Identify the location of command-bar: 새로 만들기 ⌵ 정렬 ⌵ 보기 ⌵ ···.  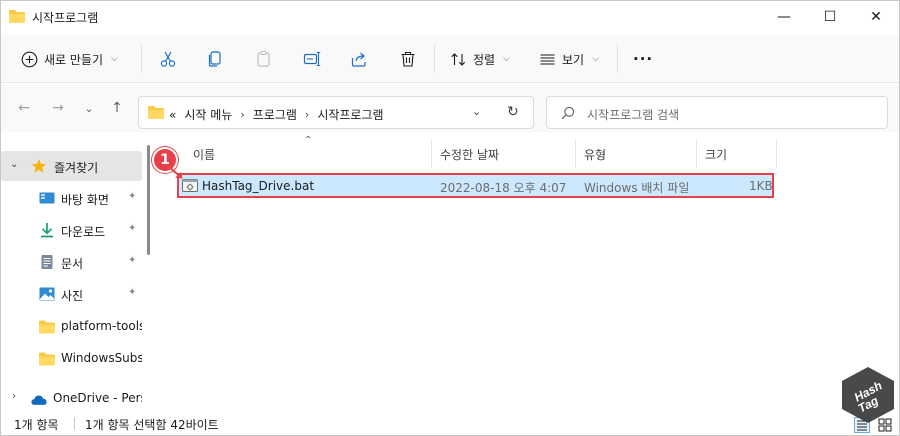
(450, 59).